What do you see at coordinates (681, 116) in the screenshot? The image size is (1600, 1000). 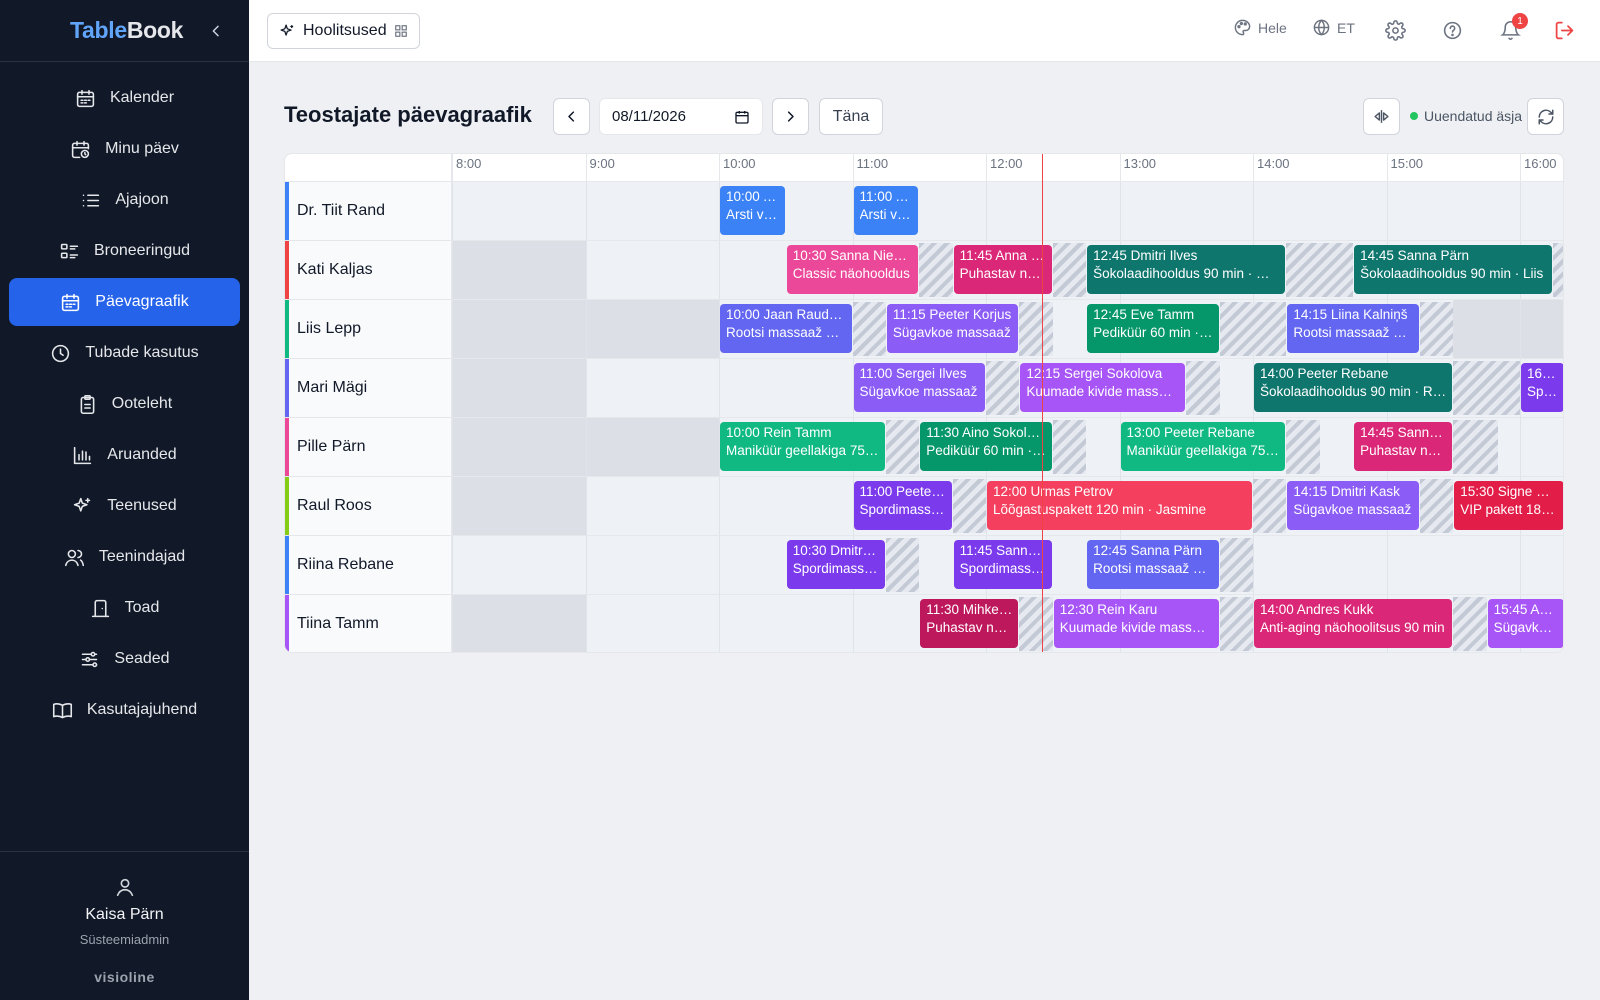 I see `date-picker: 08/11/2026` at bounding box center [681, 116].